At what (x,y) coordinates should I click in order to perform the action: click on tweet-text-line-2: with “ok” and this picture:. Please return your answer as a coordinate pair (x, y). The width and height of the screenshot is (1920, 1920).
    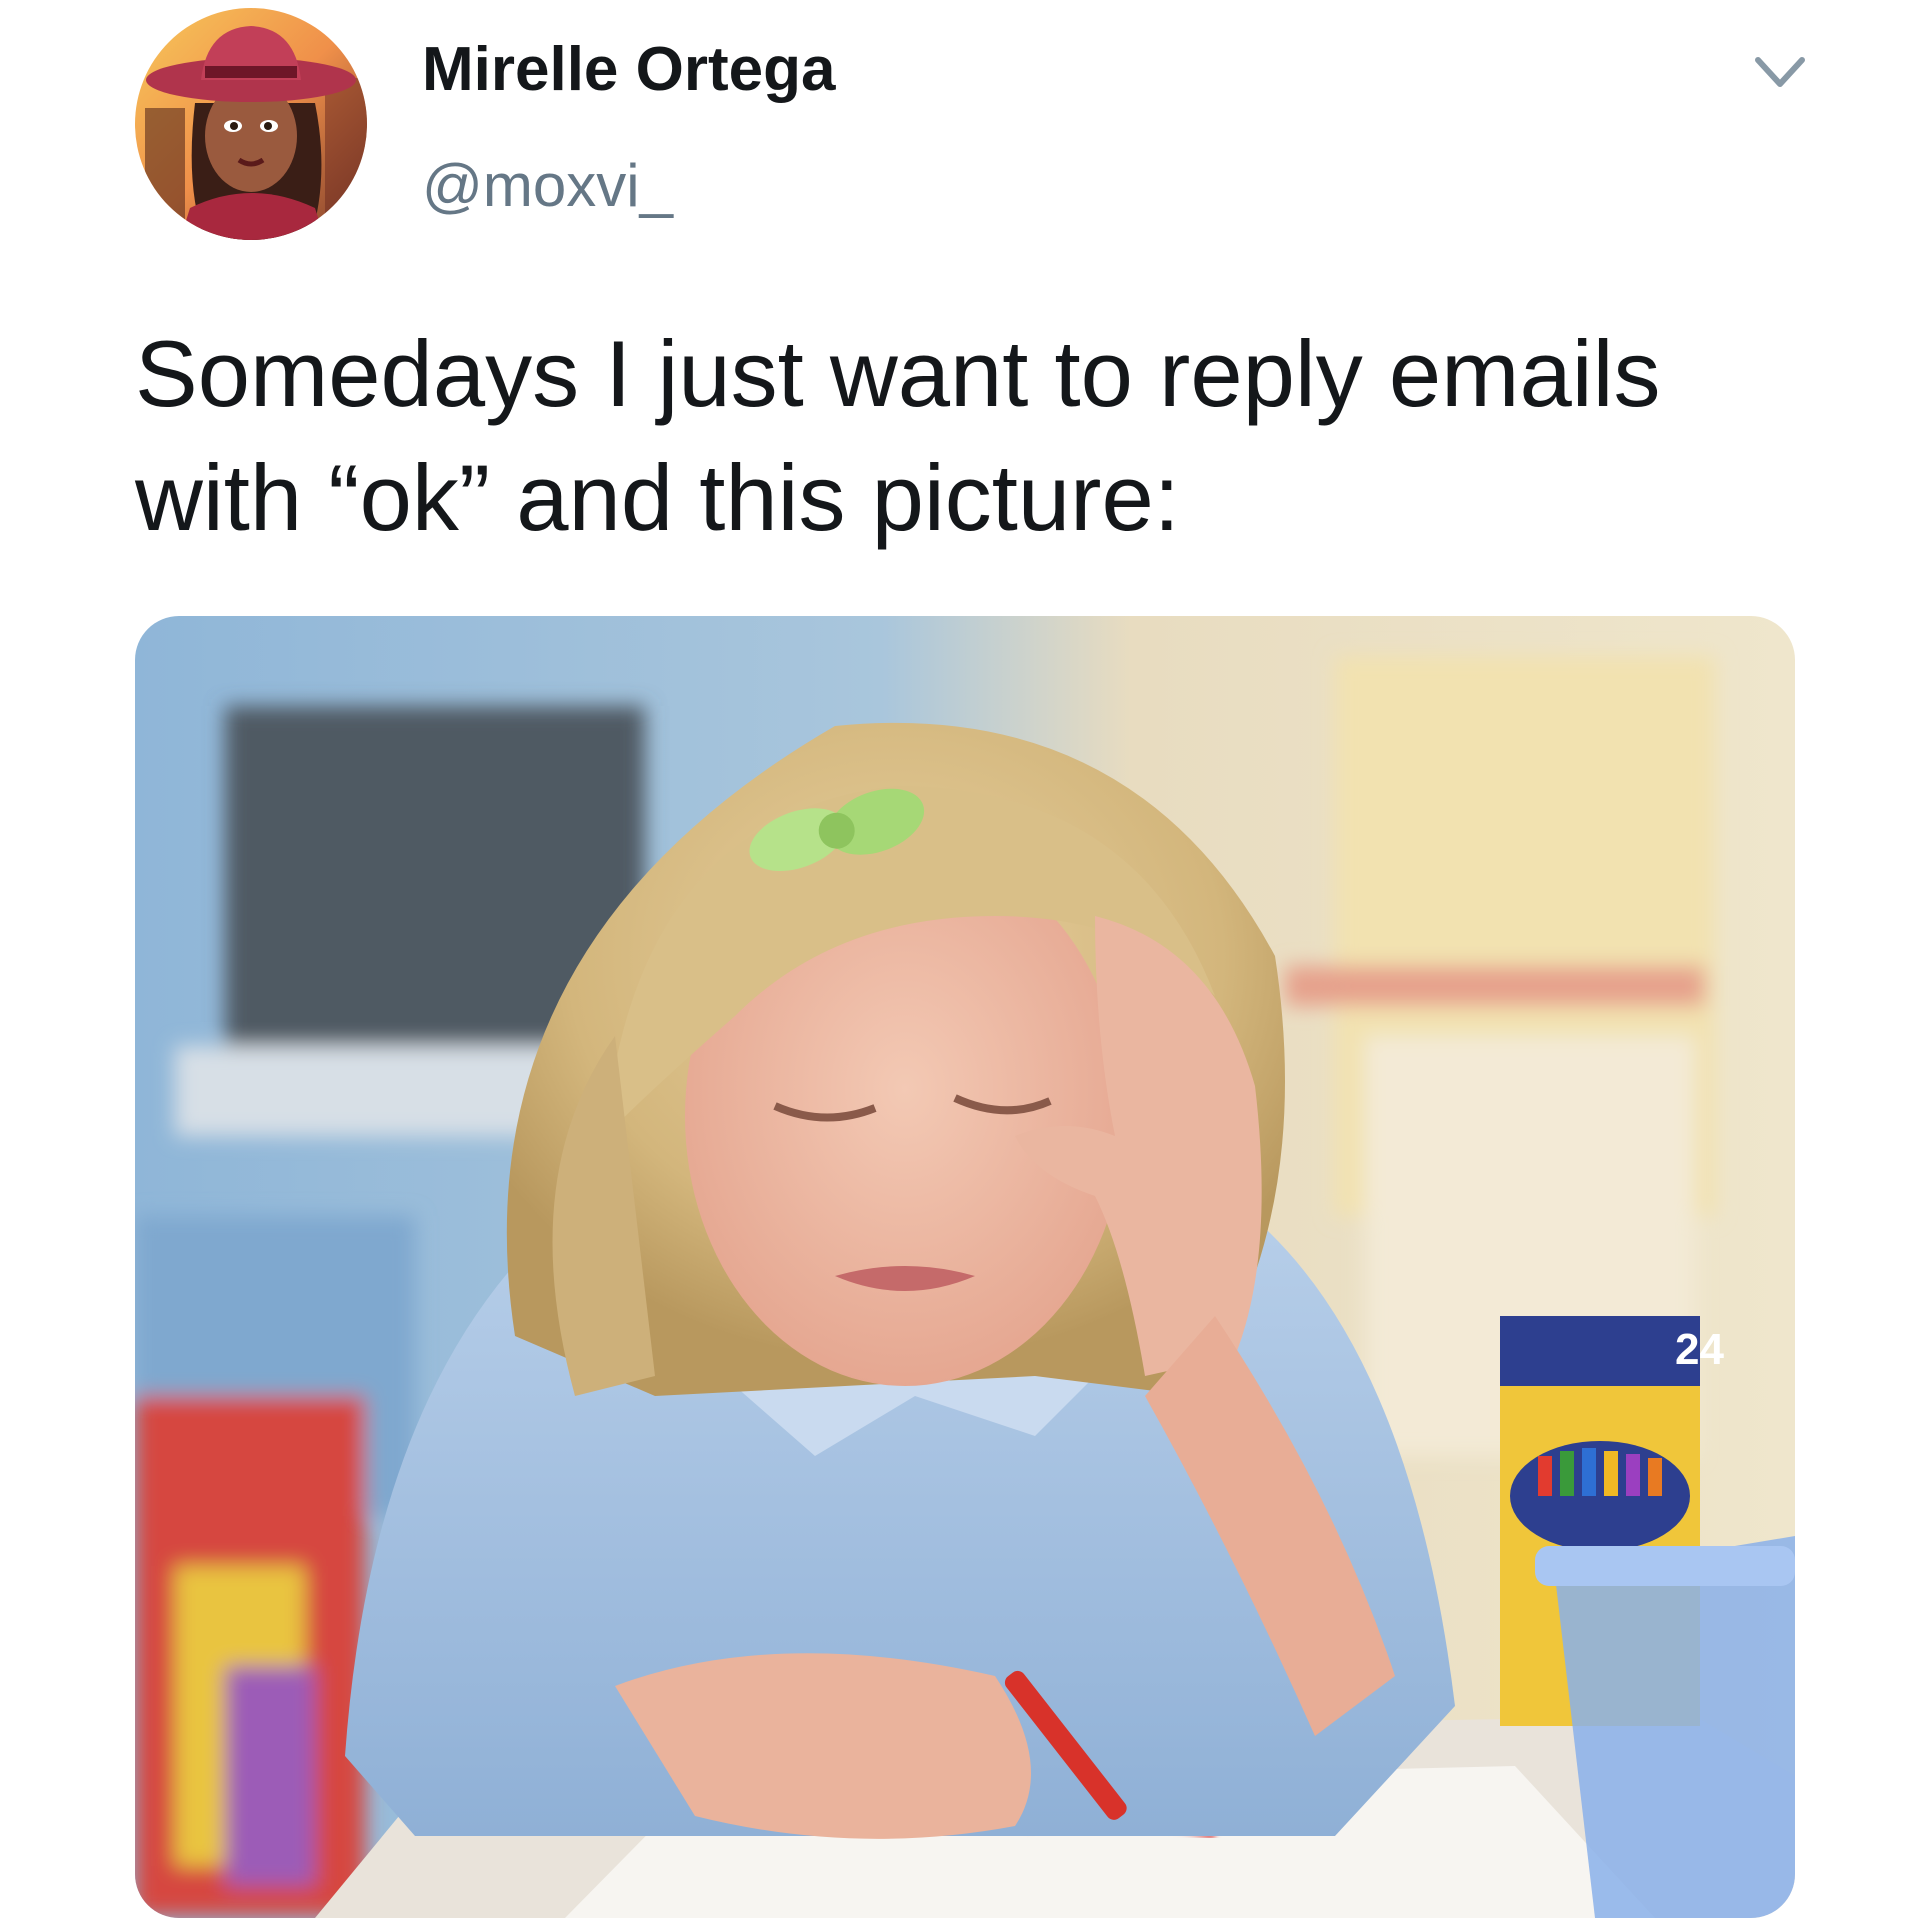
    Looking at the image, I should click on (657, 497).